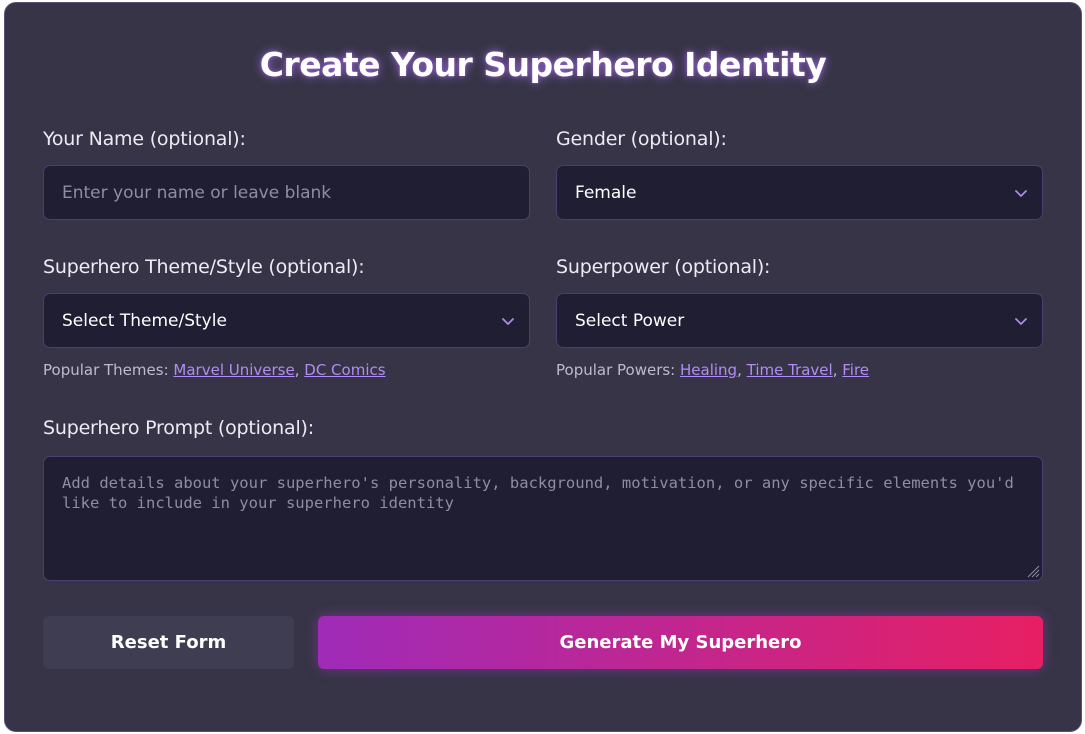  Describe the element at coordinates (168, 642) in the screenshot. I see `reset-form-button: Reset Form` at that location.